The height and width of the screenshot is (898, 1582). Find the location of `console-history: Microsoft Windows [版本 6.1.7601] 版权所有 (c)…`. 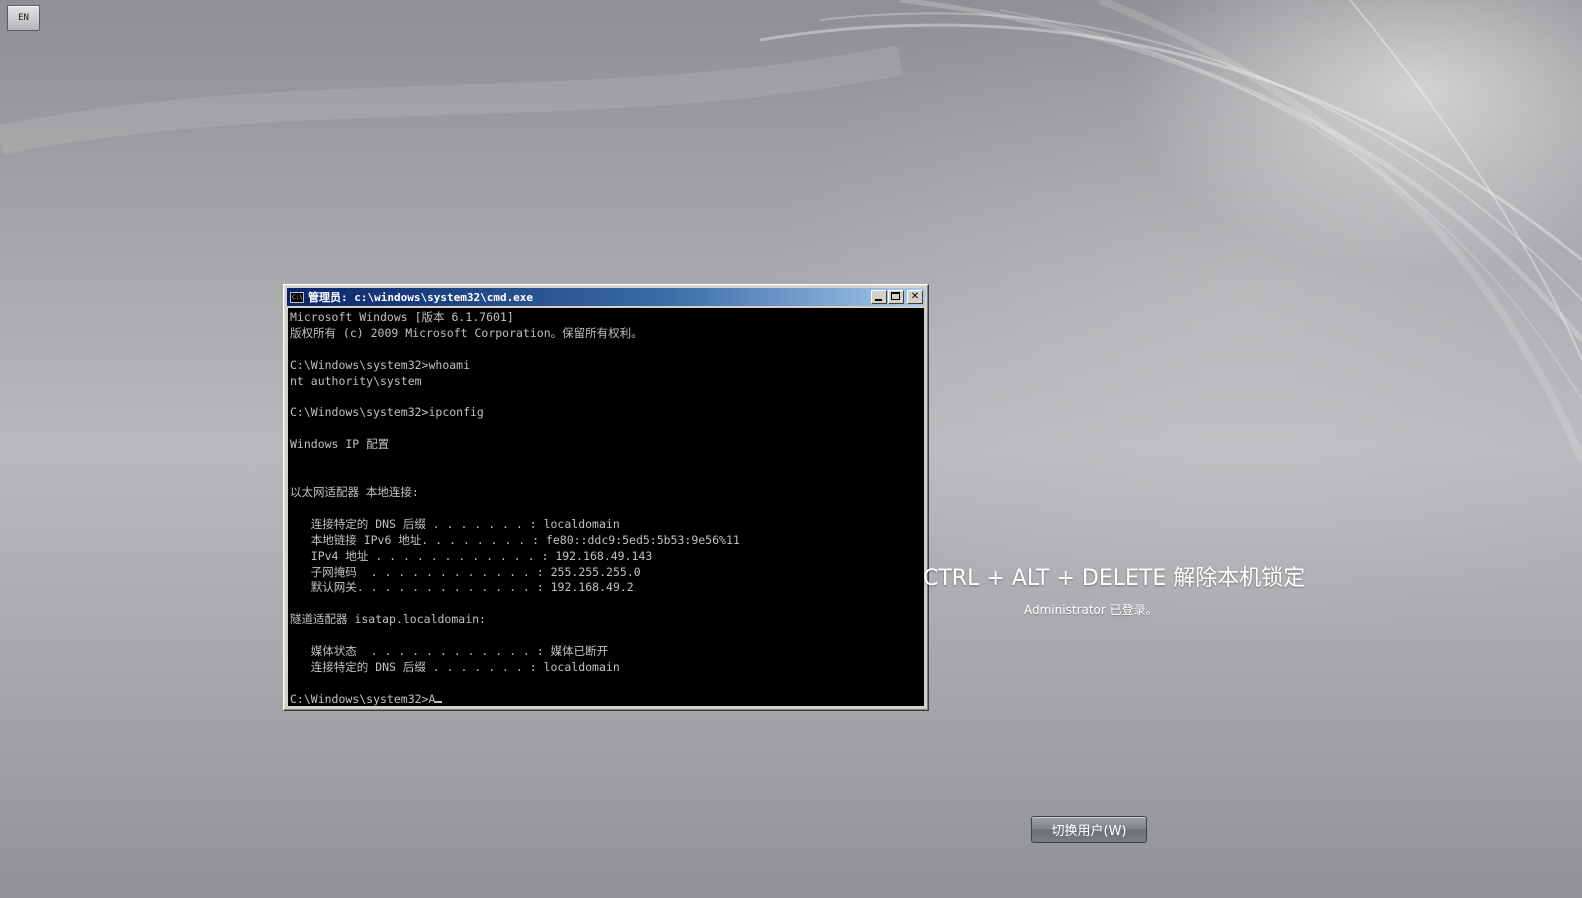

console-history: Microsoft Windows [版本 6.1.7601] 版权所有 (c)… is located at coordinates (515, 492).